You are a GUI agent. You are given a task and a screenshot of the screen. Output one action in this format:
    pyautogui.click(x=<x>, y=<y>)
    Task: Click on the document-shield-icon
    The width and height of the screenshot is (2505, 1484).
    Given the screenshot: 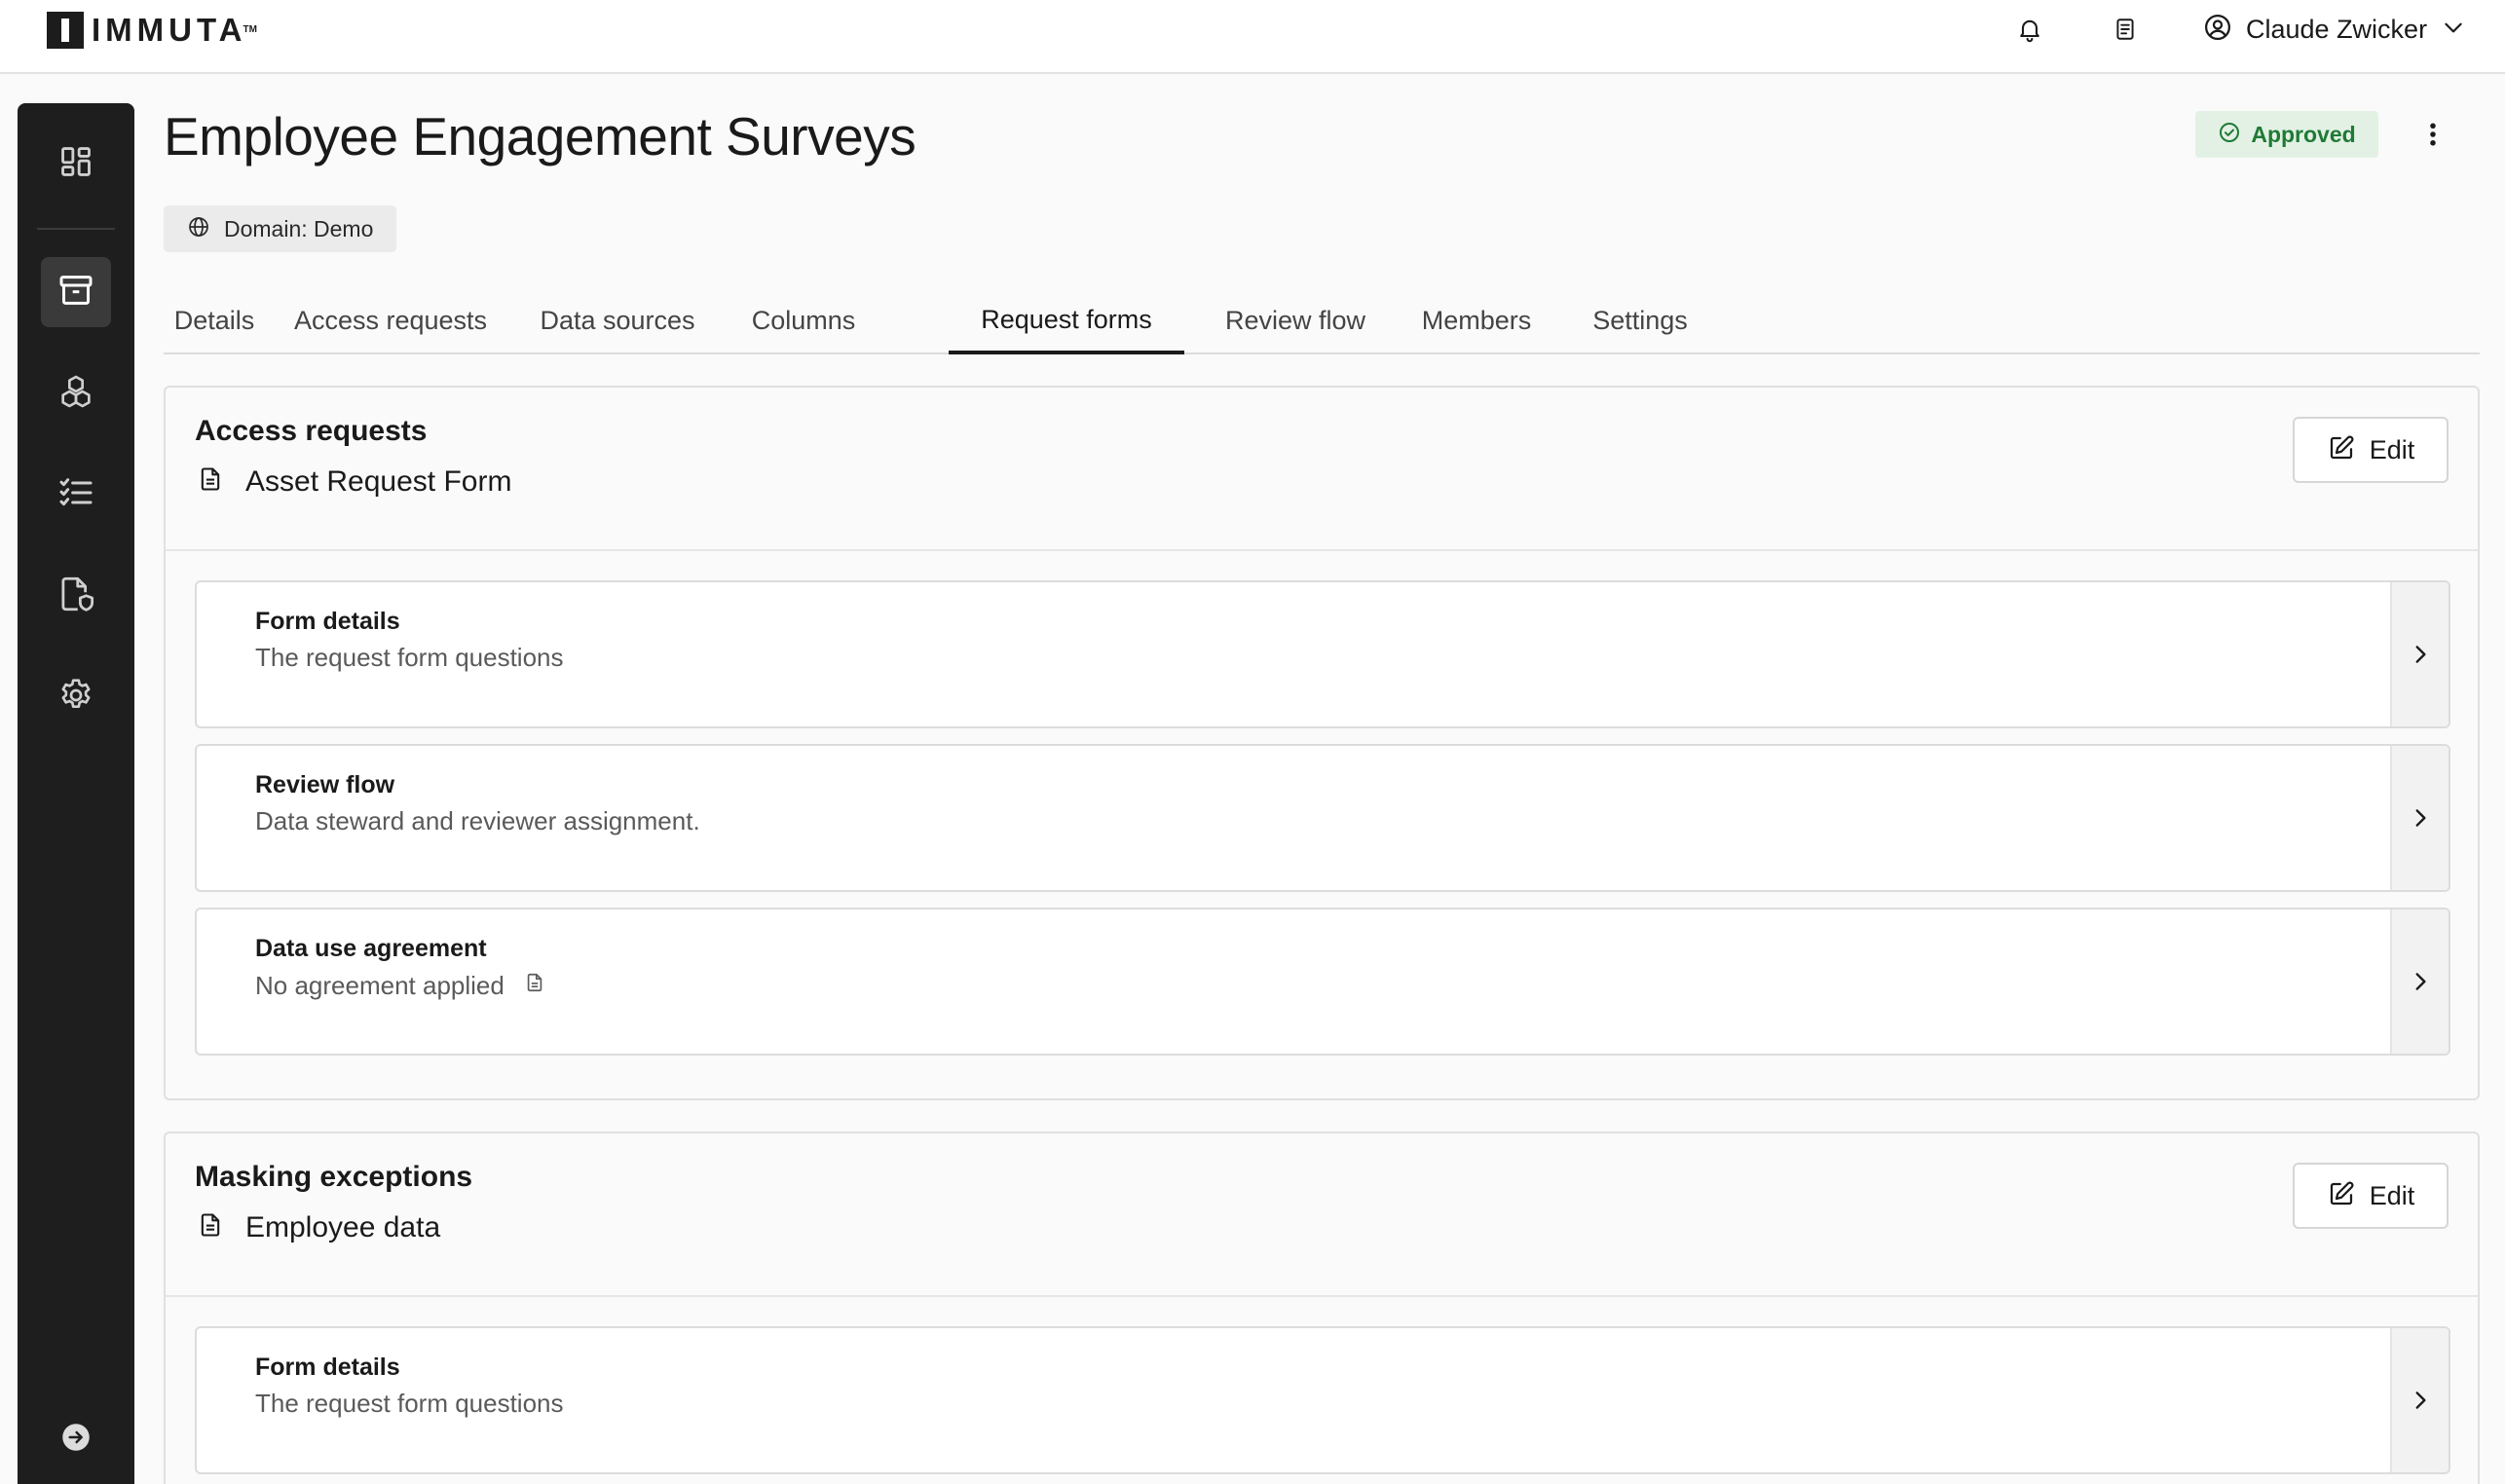 What is the action you would take?
    pyautogui.click(x=76, y=596)
    